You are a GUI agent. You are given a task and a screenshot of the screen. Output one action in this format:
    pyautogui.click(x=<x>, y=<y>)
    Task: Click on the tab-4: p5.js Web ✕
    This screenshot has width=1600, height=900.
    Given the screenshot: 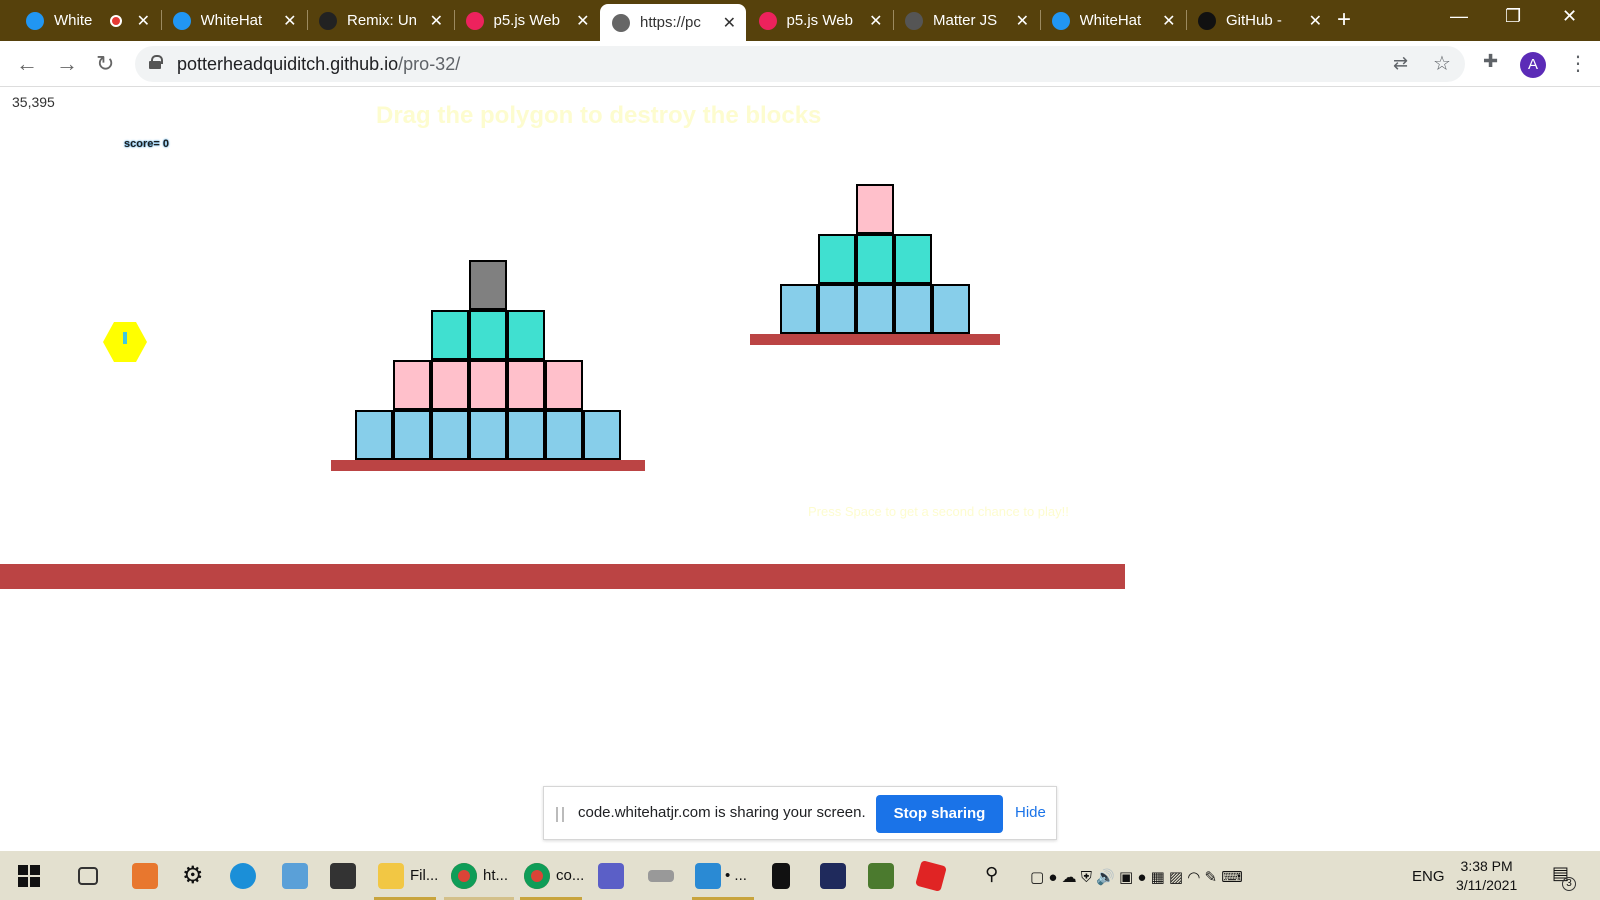 What is the action you would take?
    pyautogui.click(x=527, y=20)
    